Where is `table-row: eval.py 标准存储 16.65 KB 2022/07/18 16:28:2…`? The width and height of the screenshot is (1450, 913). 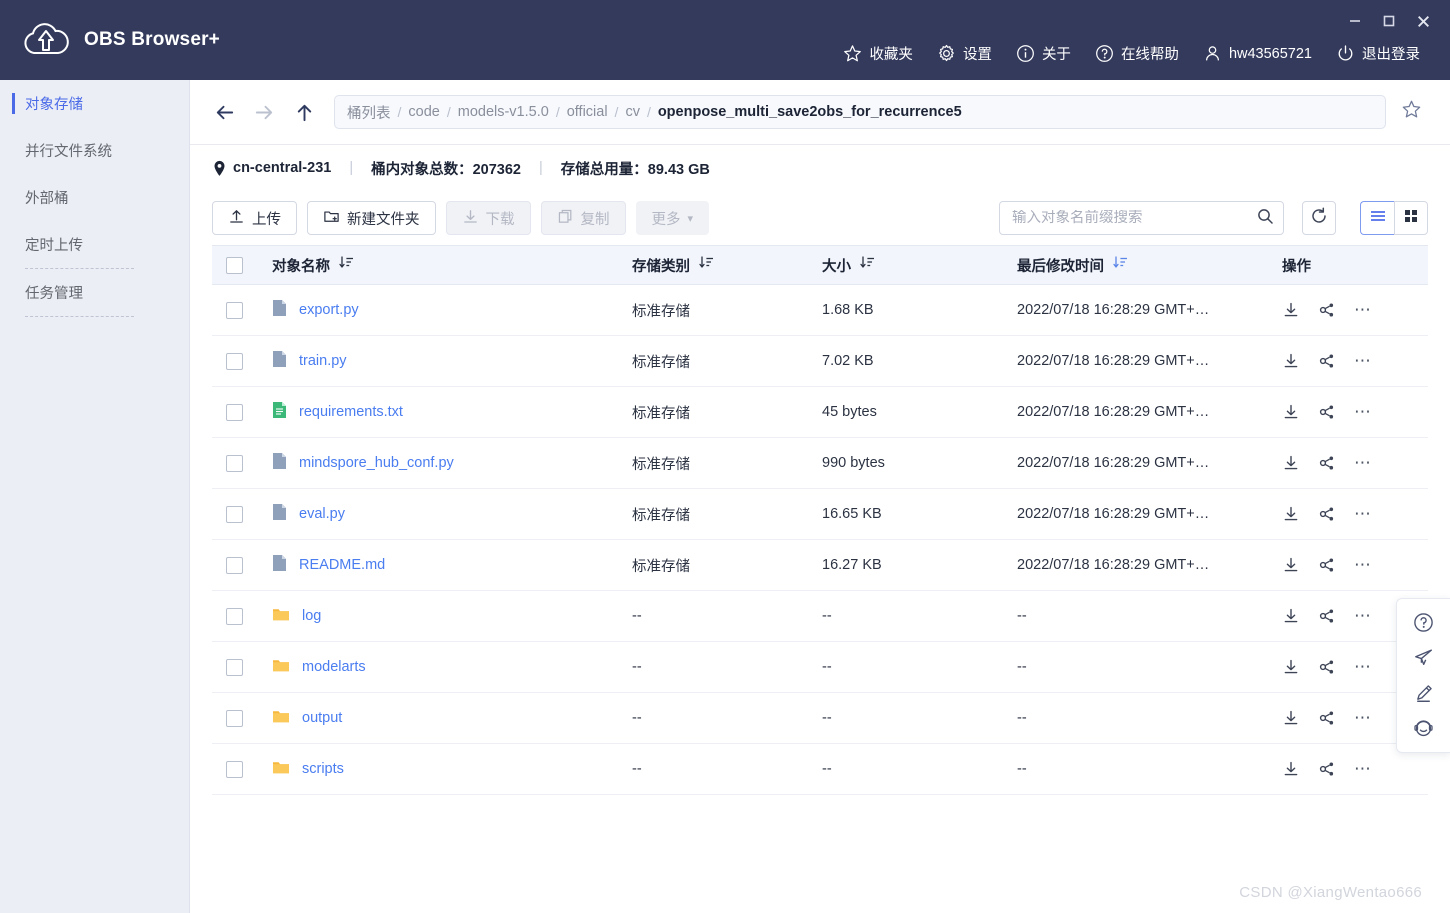
table-row: eval.py 标准存储 16.65 KB 2022/07/18 16:28:2… is located at coordinates (820, 514).